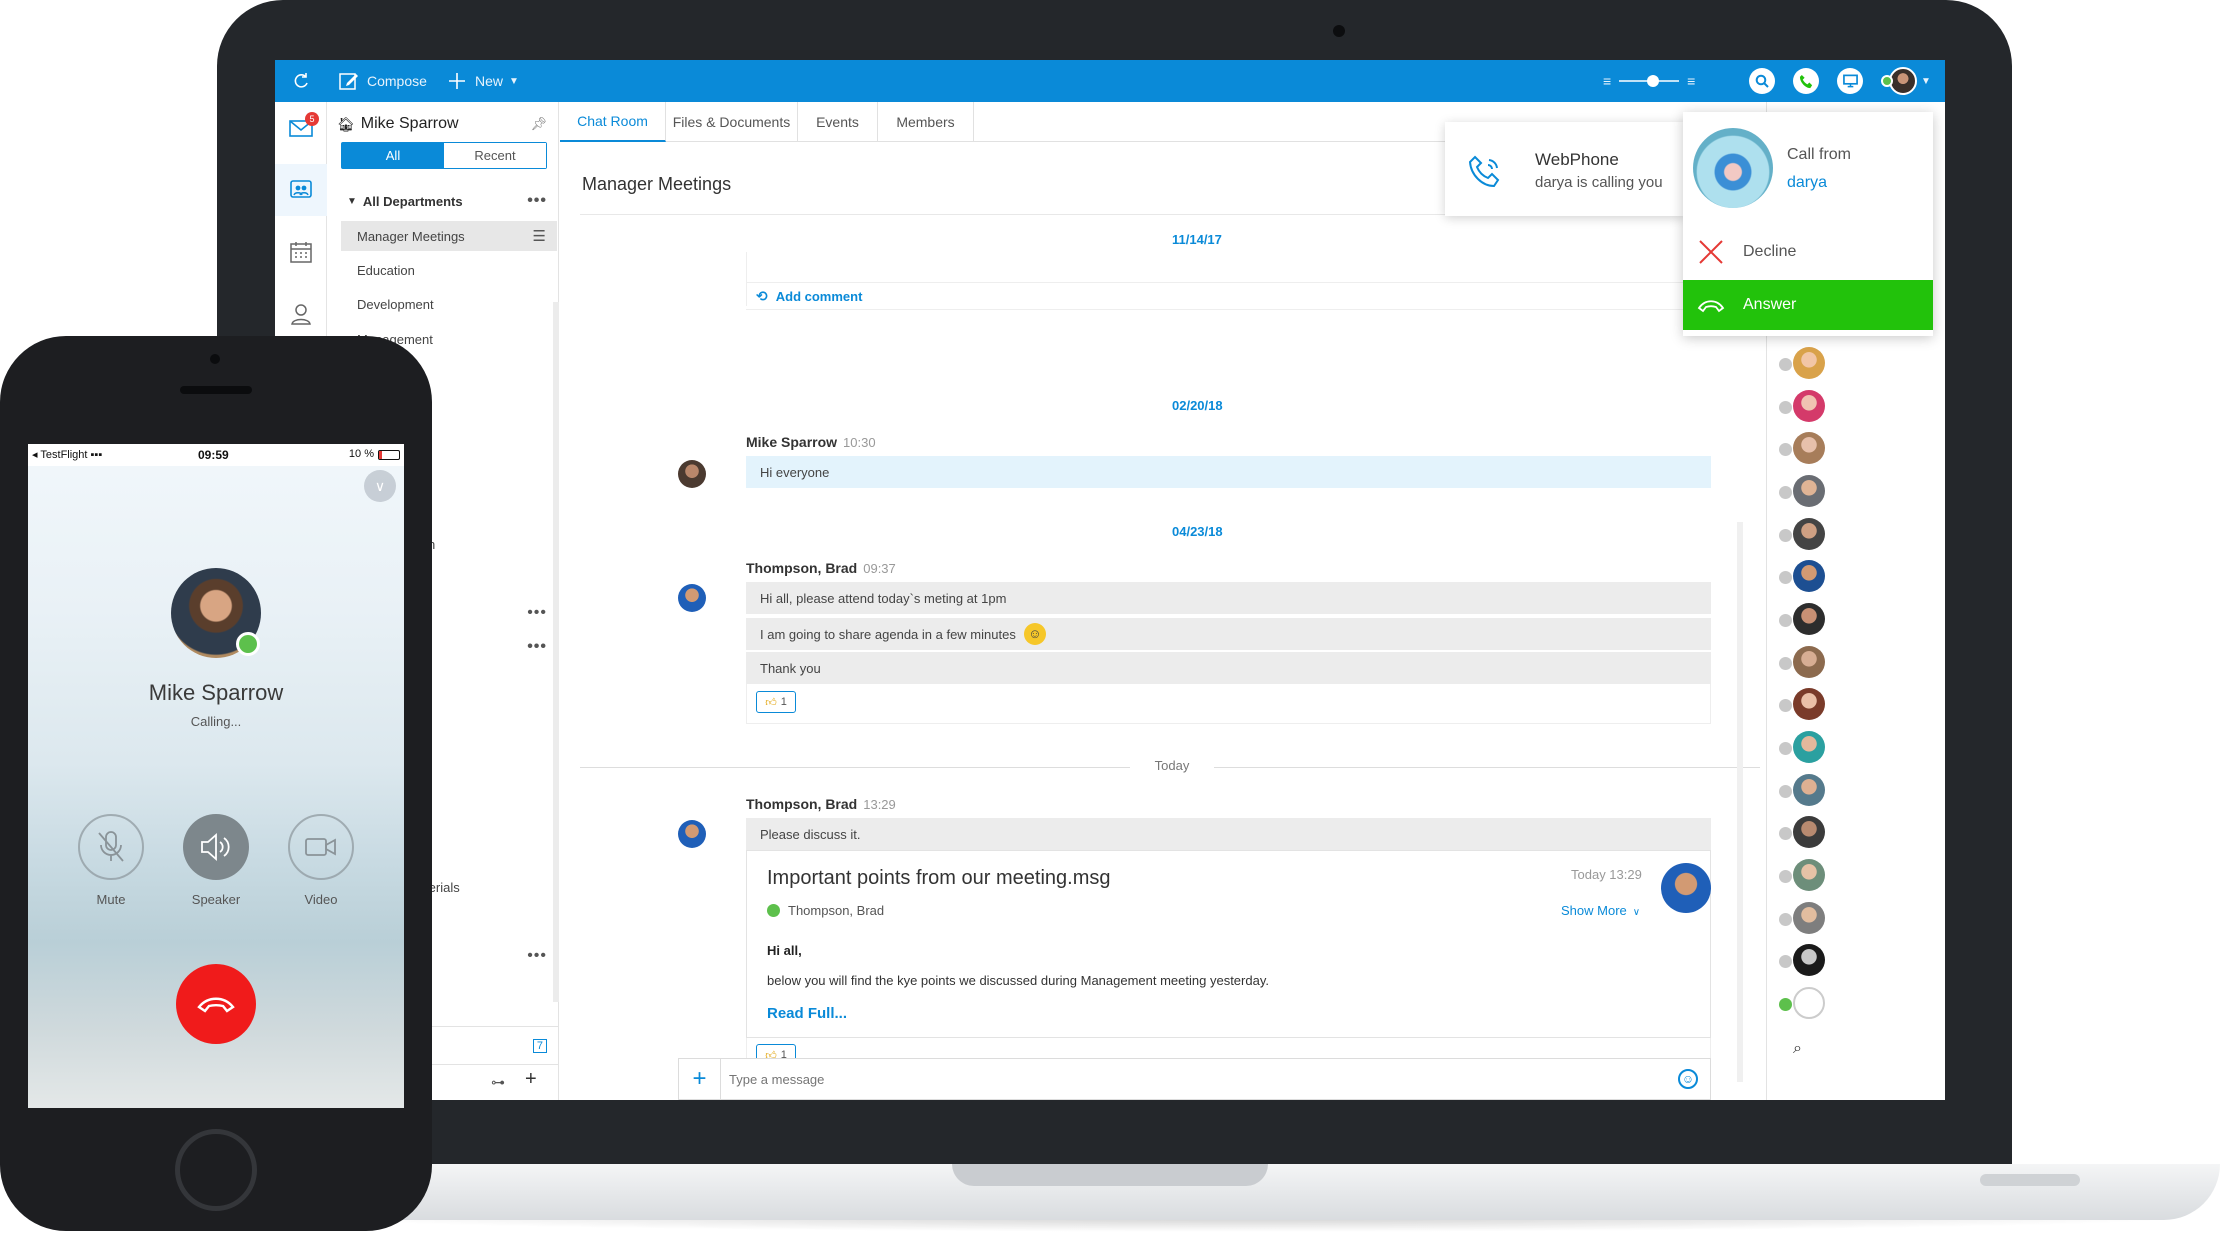 The width and height of the screenshot is (2220, 1236). I want to click on decline-label: Decline, so click(1770, 251).